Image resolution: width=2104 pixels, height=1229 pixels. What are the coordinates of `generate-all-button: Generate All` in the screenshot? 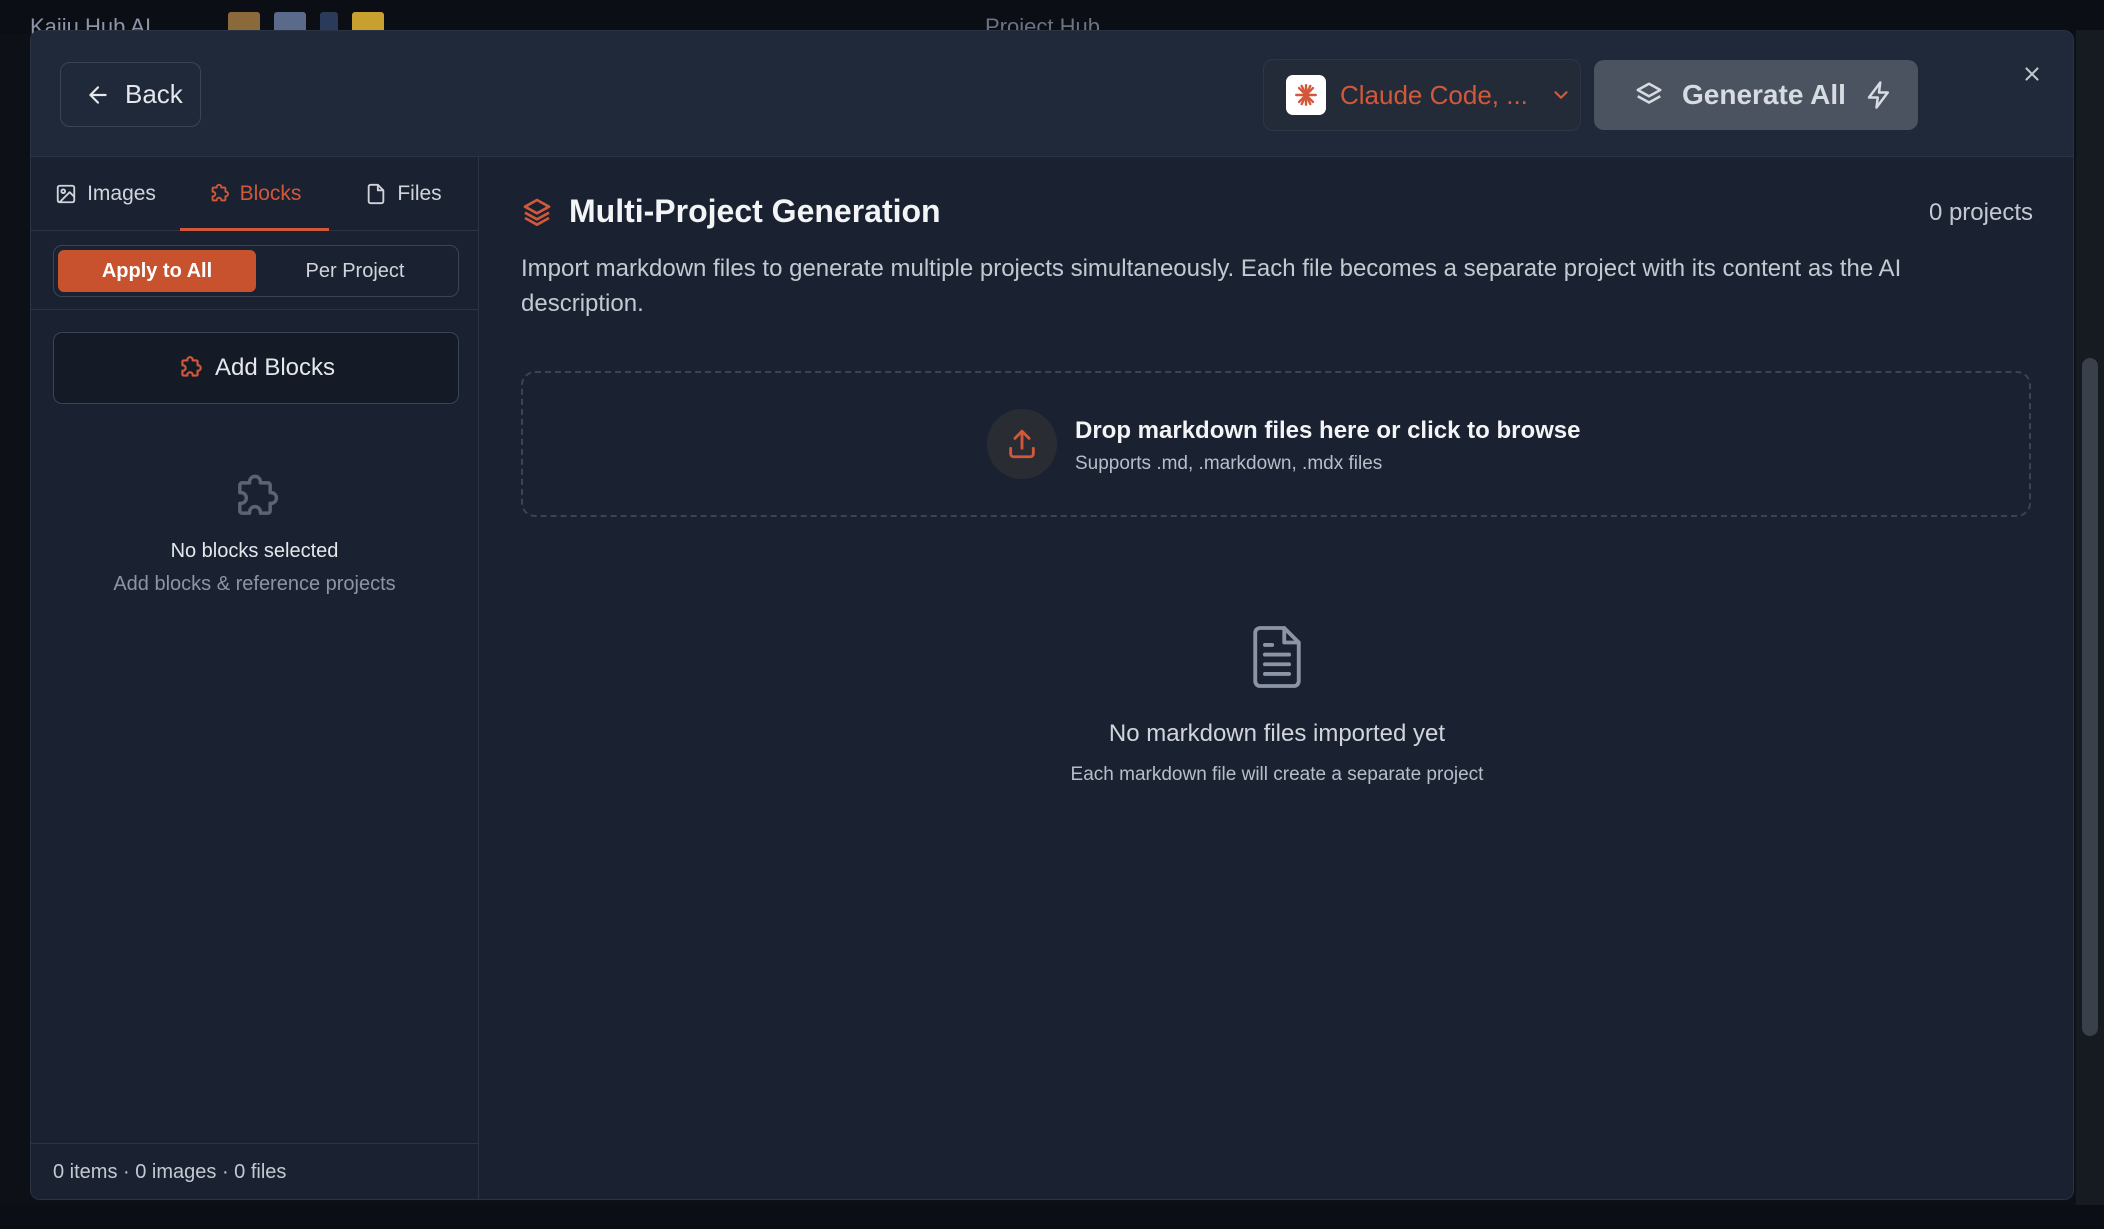 It's located at (1756, 95).